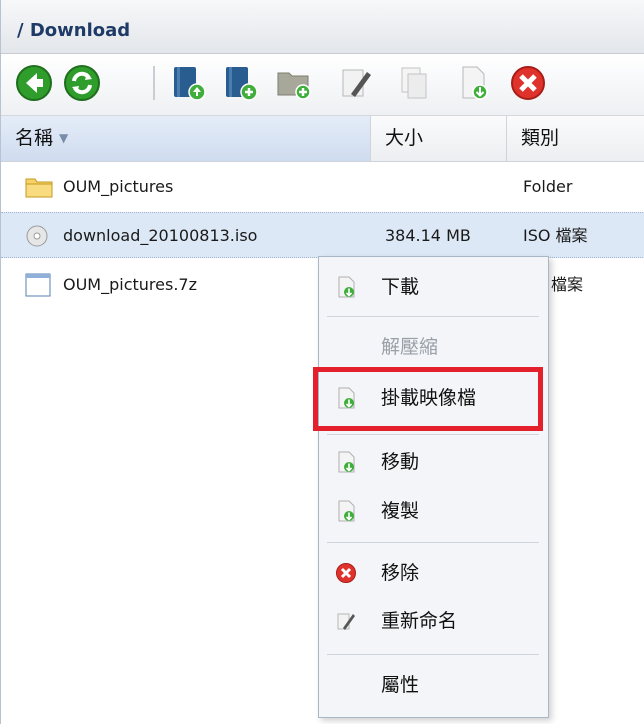 Image resolution: width=644 pixels, height=724 pixels. I want to click on file-name: OUM_pictures, so click(118, 186).